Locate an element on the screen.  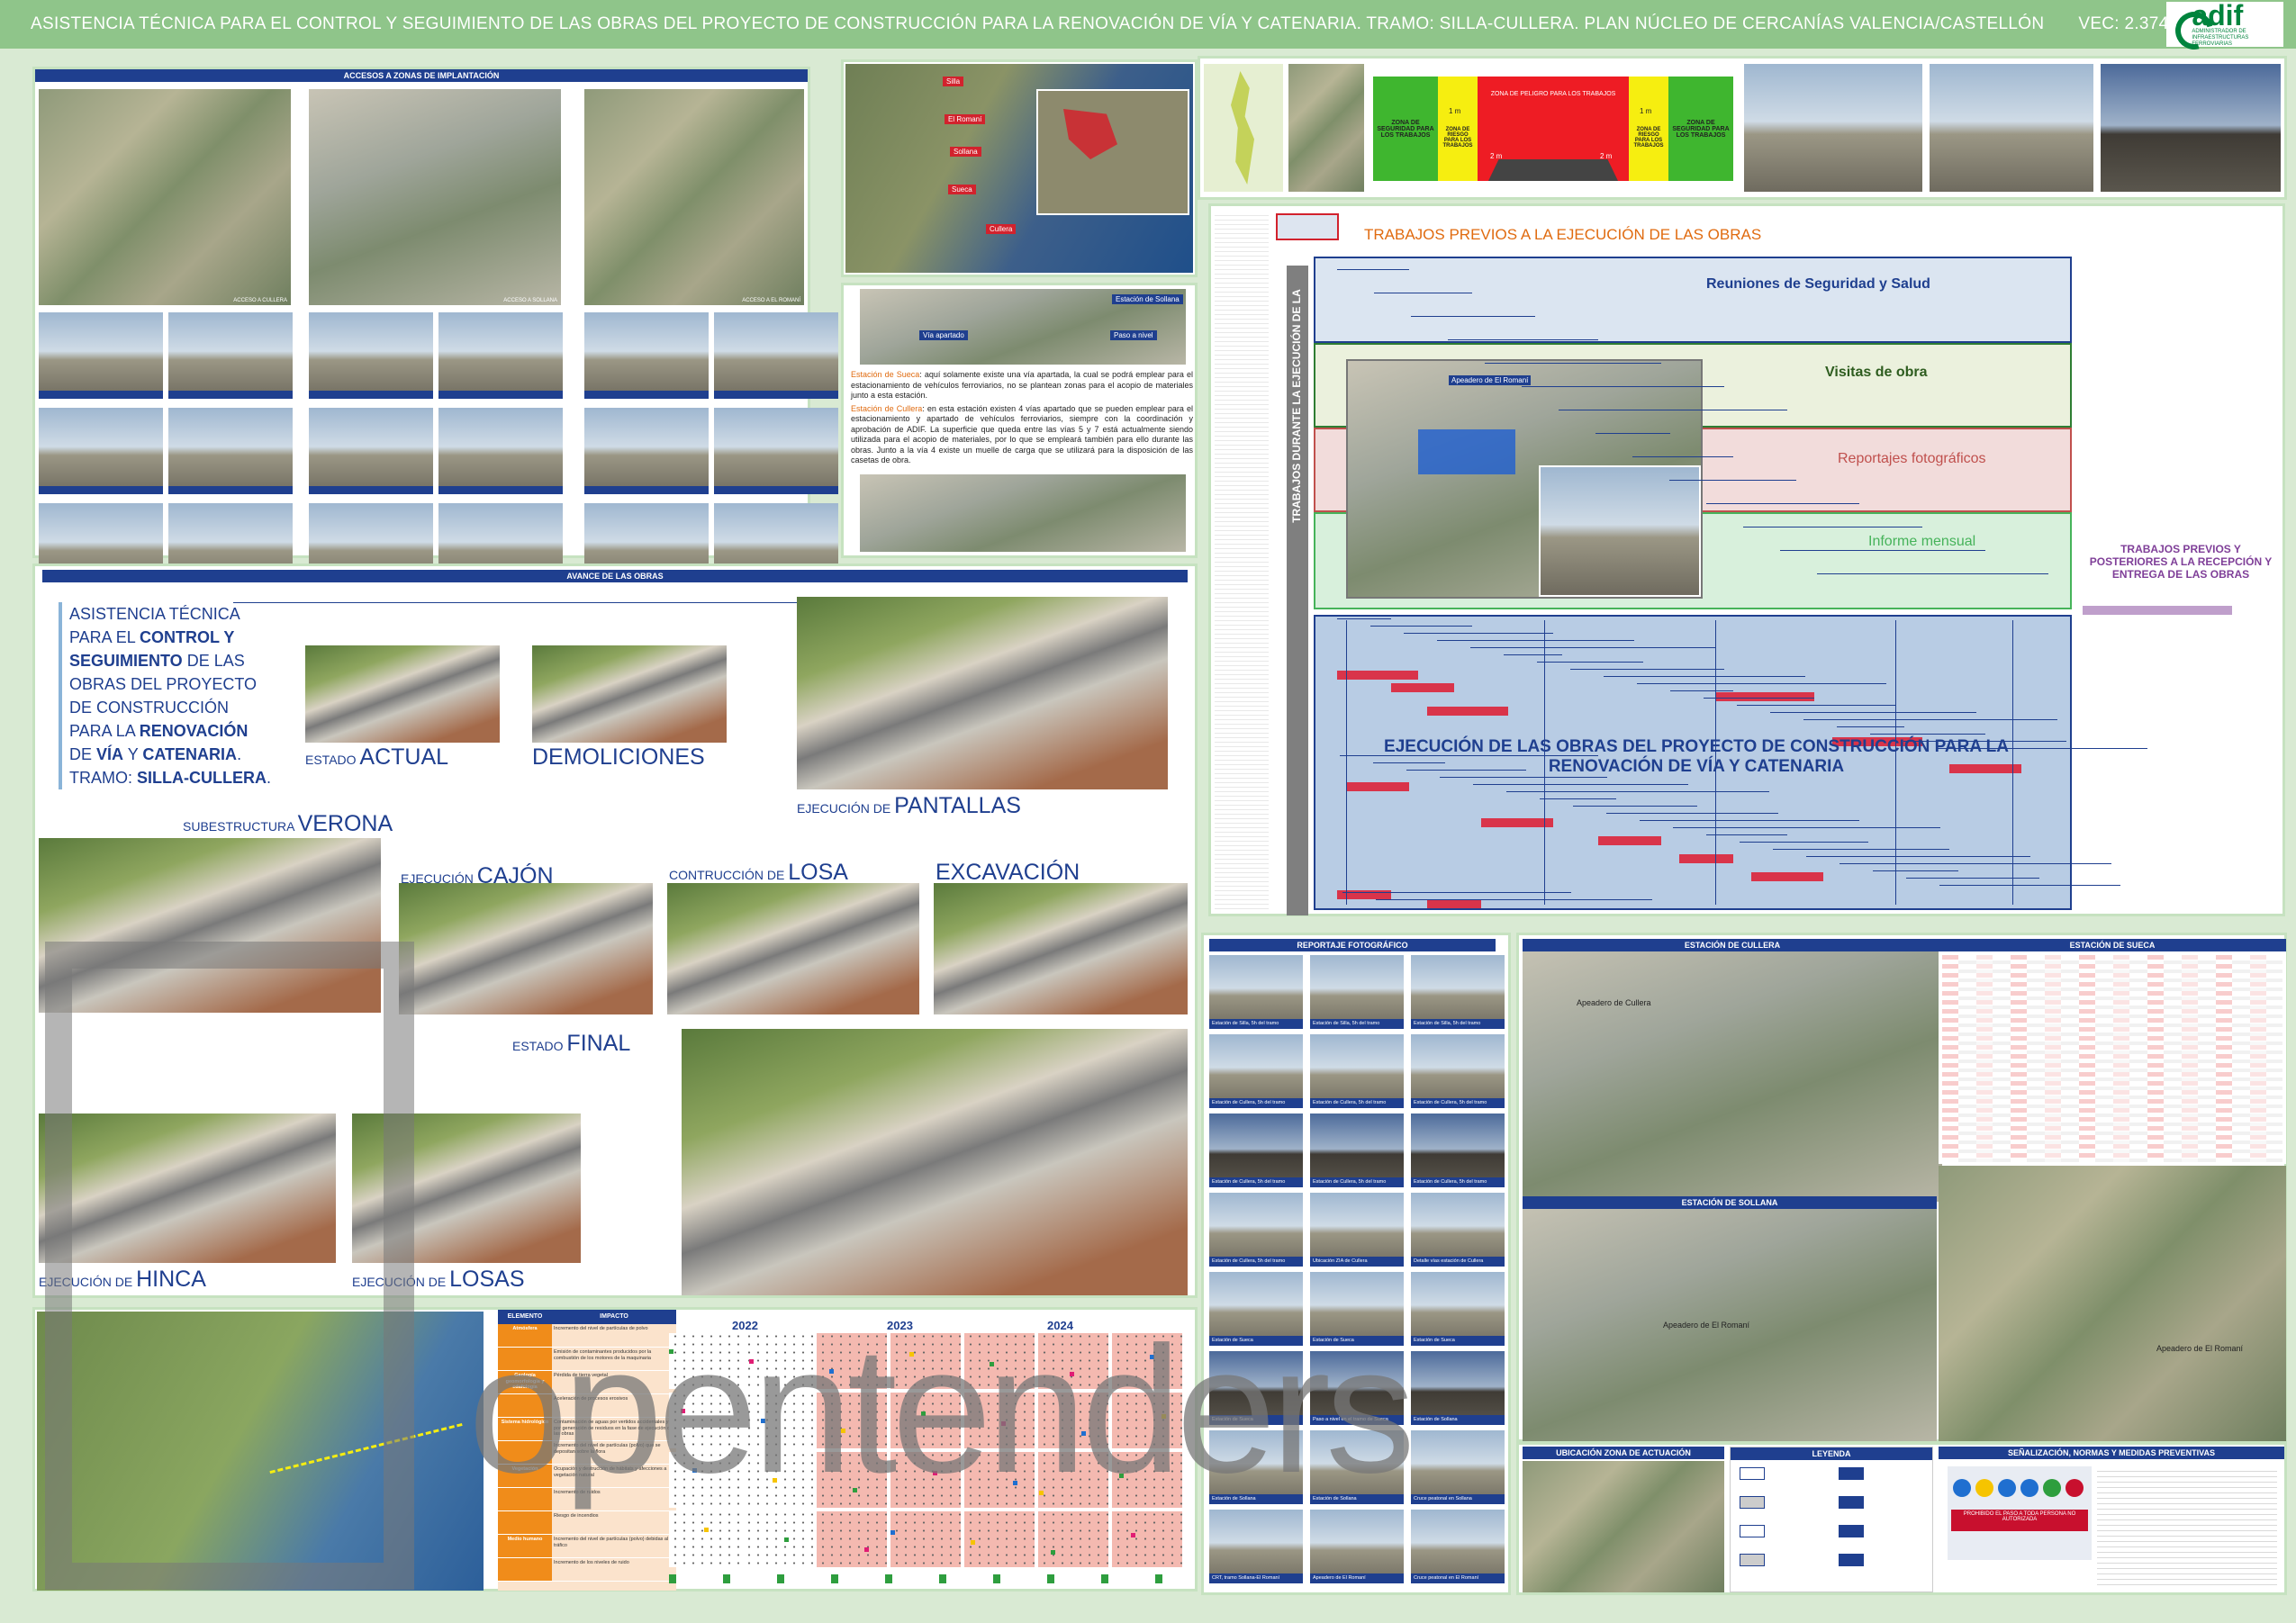
photo-caption: Cruce peatonal en El Romaní is located at coordinates (1458, 1578).